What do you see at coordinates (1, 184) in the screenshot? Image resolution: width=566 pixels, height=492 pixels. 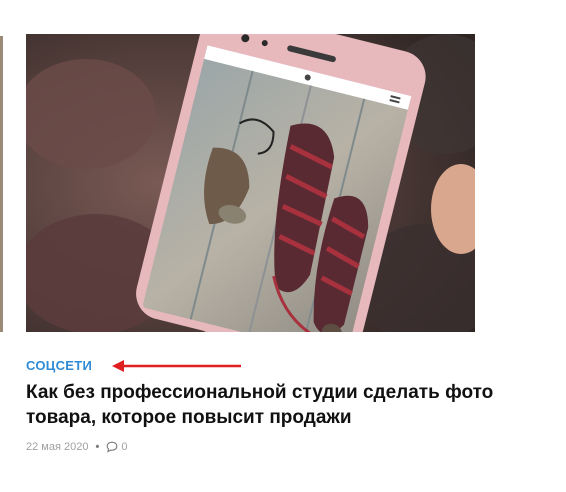 I see `previous-card-edge` at bounding box center [1, 184].